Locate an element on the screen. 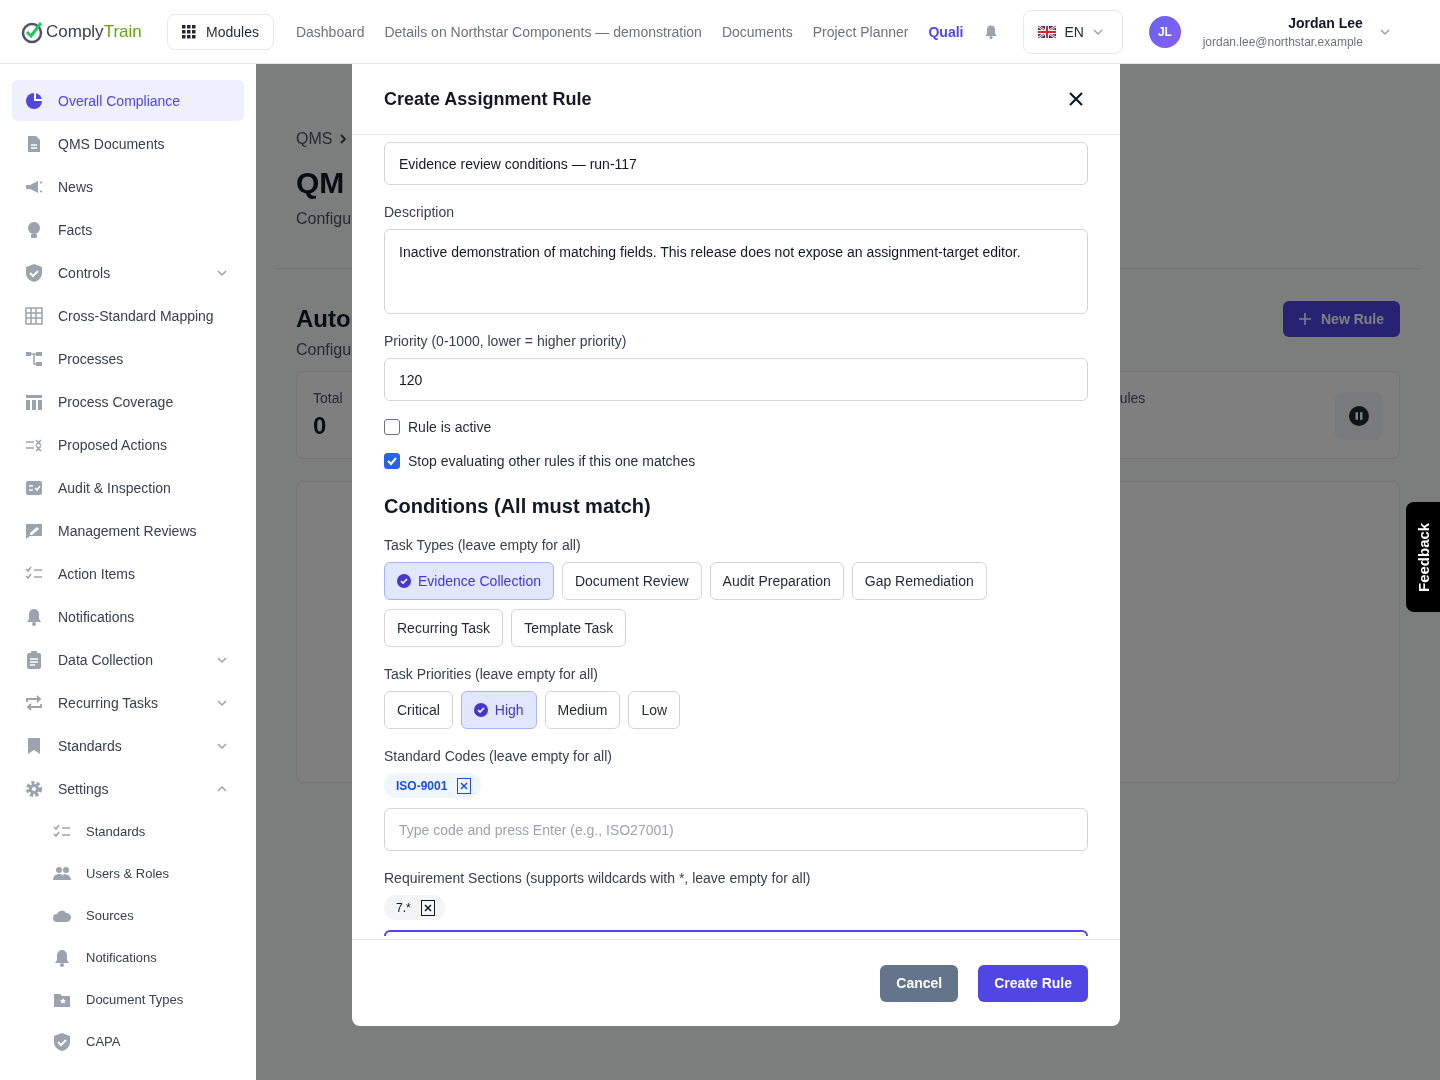  sidebar-item: Settings is located at coordinates (128, 789).